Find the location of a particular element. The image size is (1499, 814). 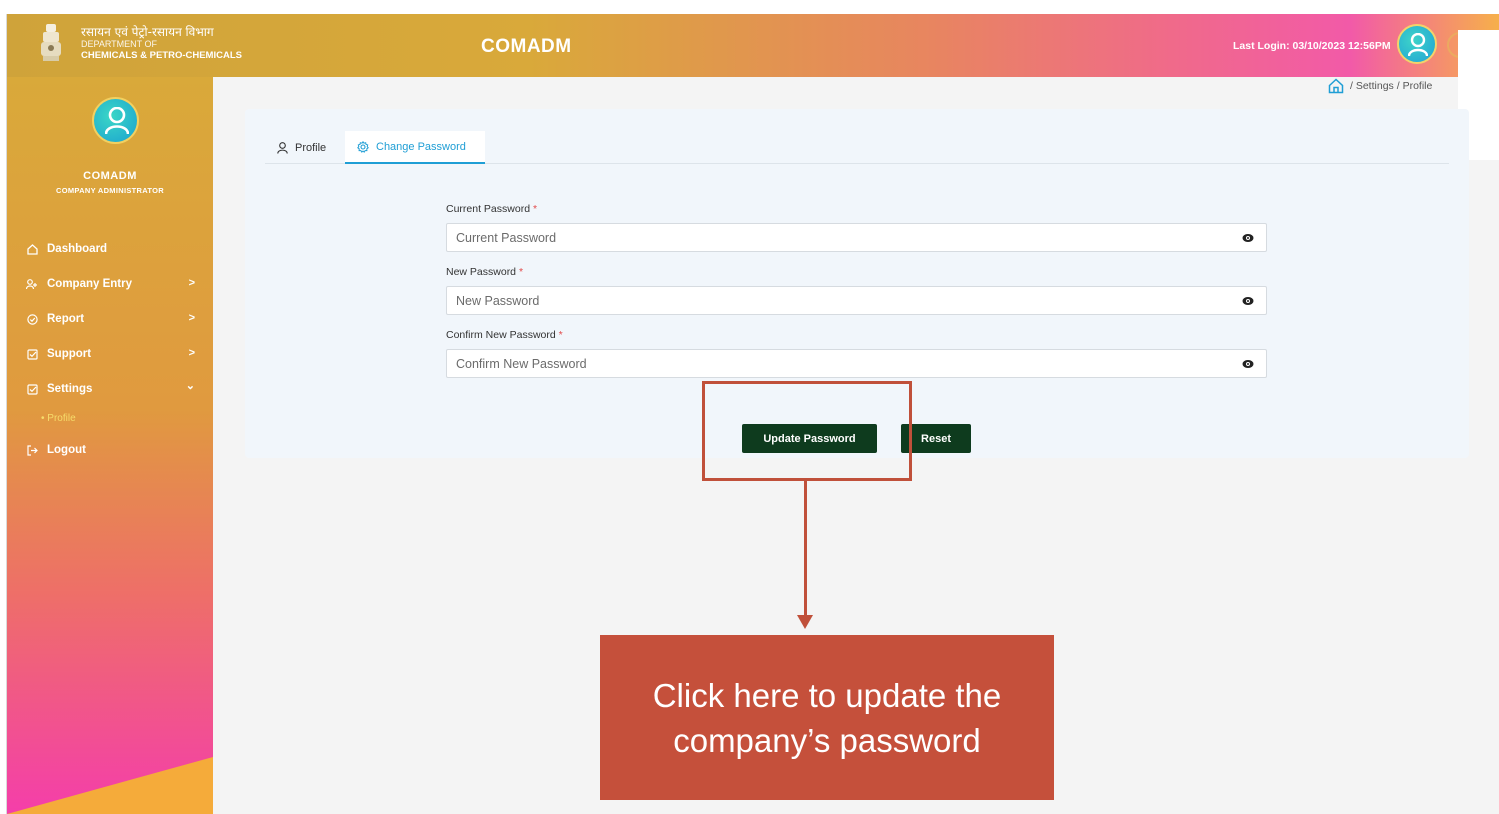

national-emblem-icon is located at coordinates (51, 42).